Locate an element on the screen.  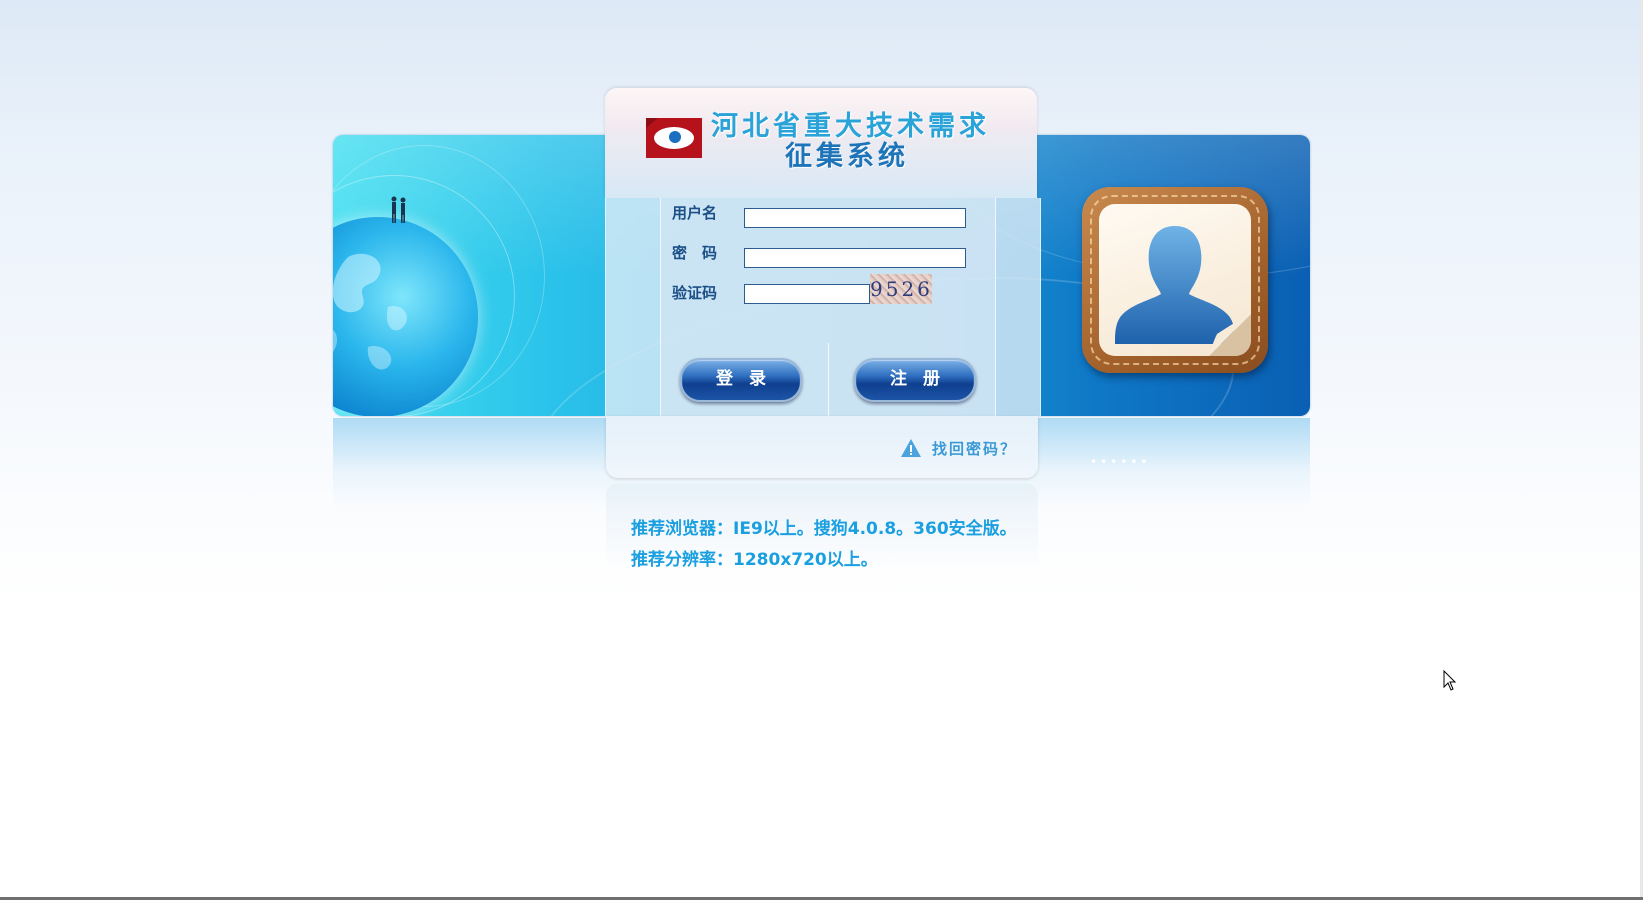
user-silhouette-icon is located at coordinates (1175, 280).